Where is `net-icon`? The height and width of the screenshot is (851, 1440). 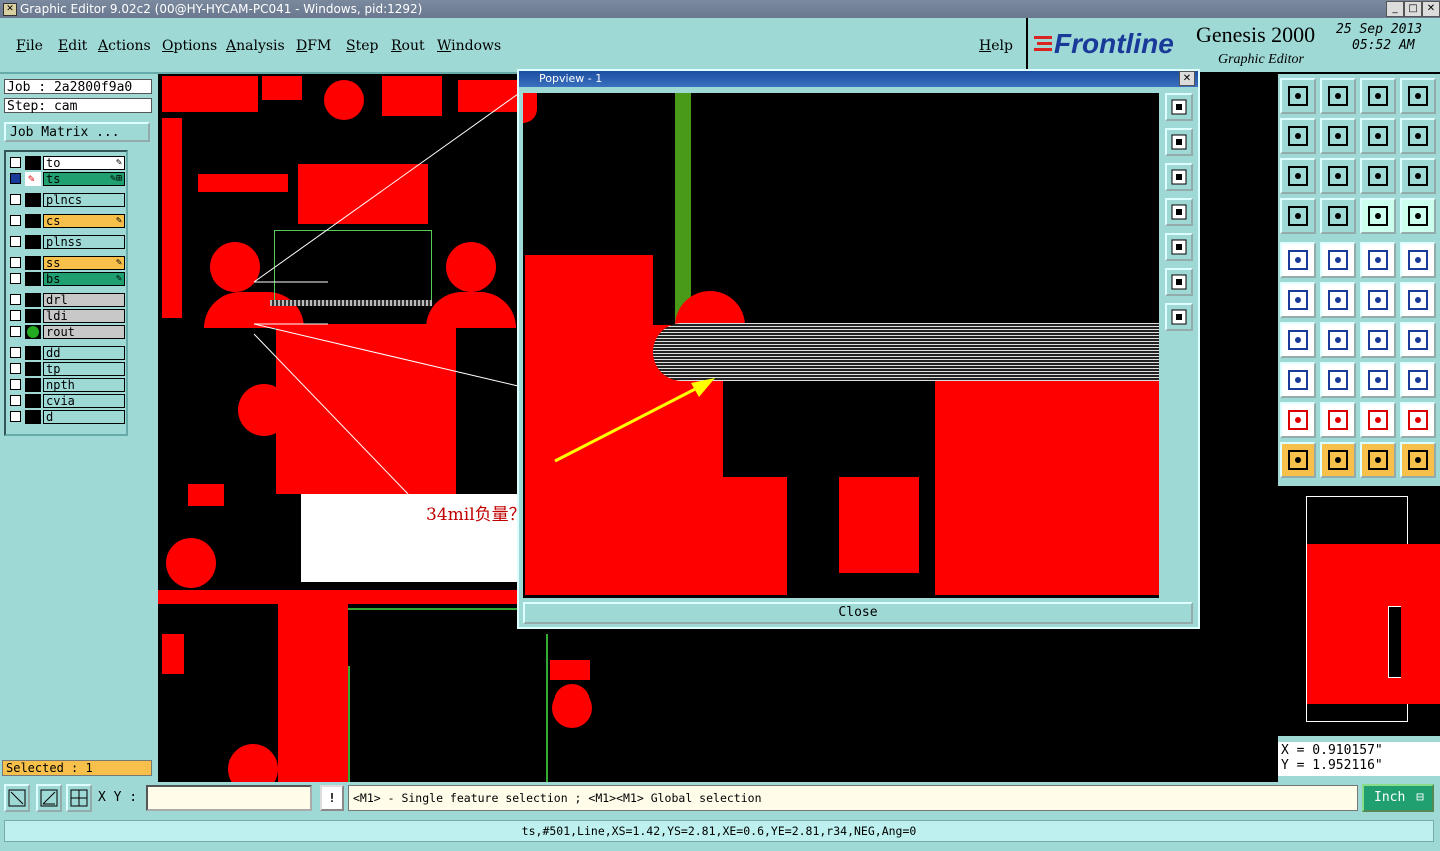 net-icon is located at coordinates (1298, 300).